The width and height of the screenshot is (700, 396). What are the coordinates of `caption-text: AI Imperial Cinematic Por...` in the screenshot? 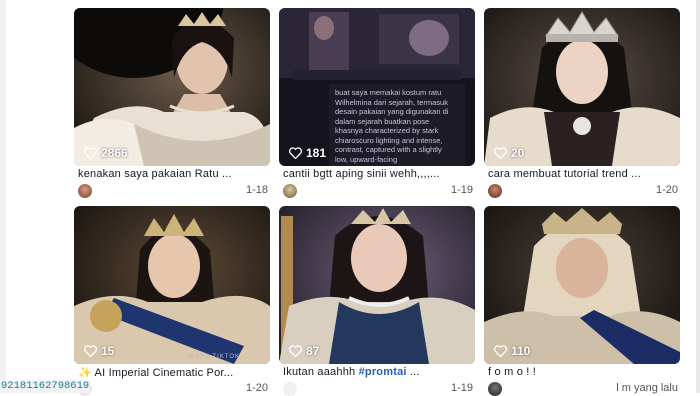 It's located at (164, 373).